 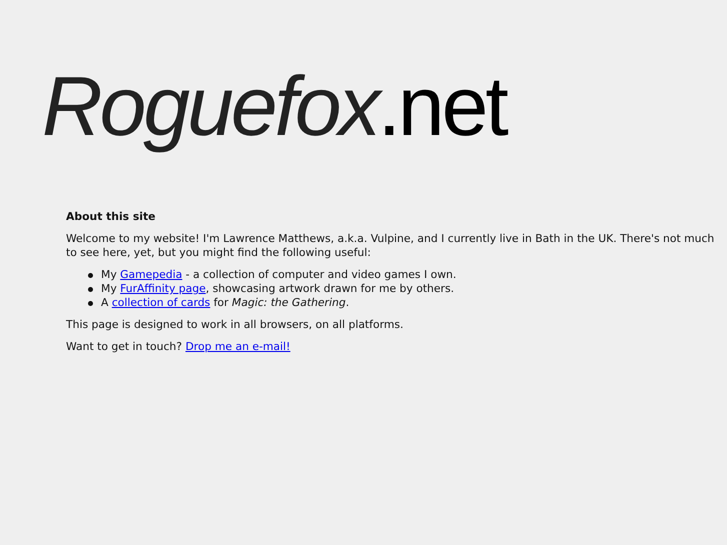 I want to click on link: FurAffinity page, so click(x=163, y=288).